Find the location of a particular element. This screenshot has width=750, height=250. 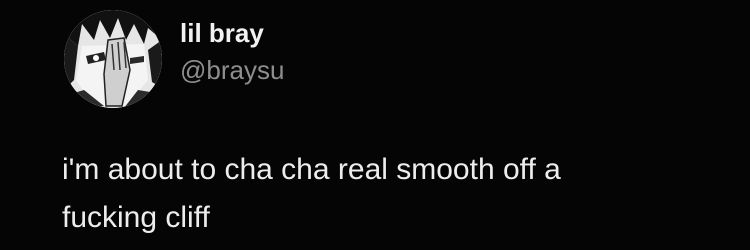

profile-avatar is located at coordinates (113, 59).